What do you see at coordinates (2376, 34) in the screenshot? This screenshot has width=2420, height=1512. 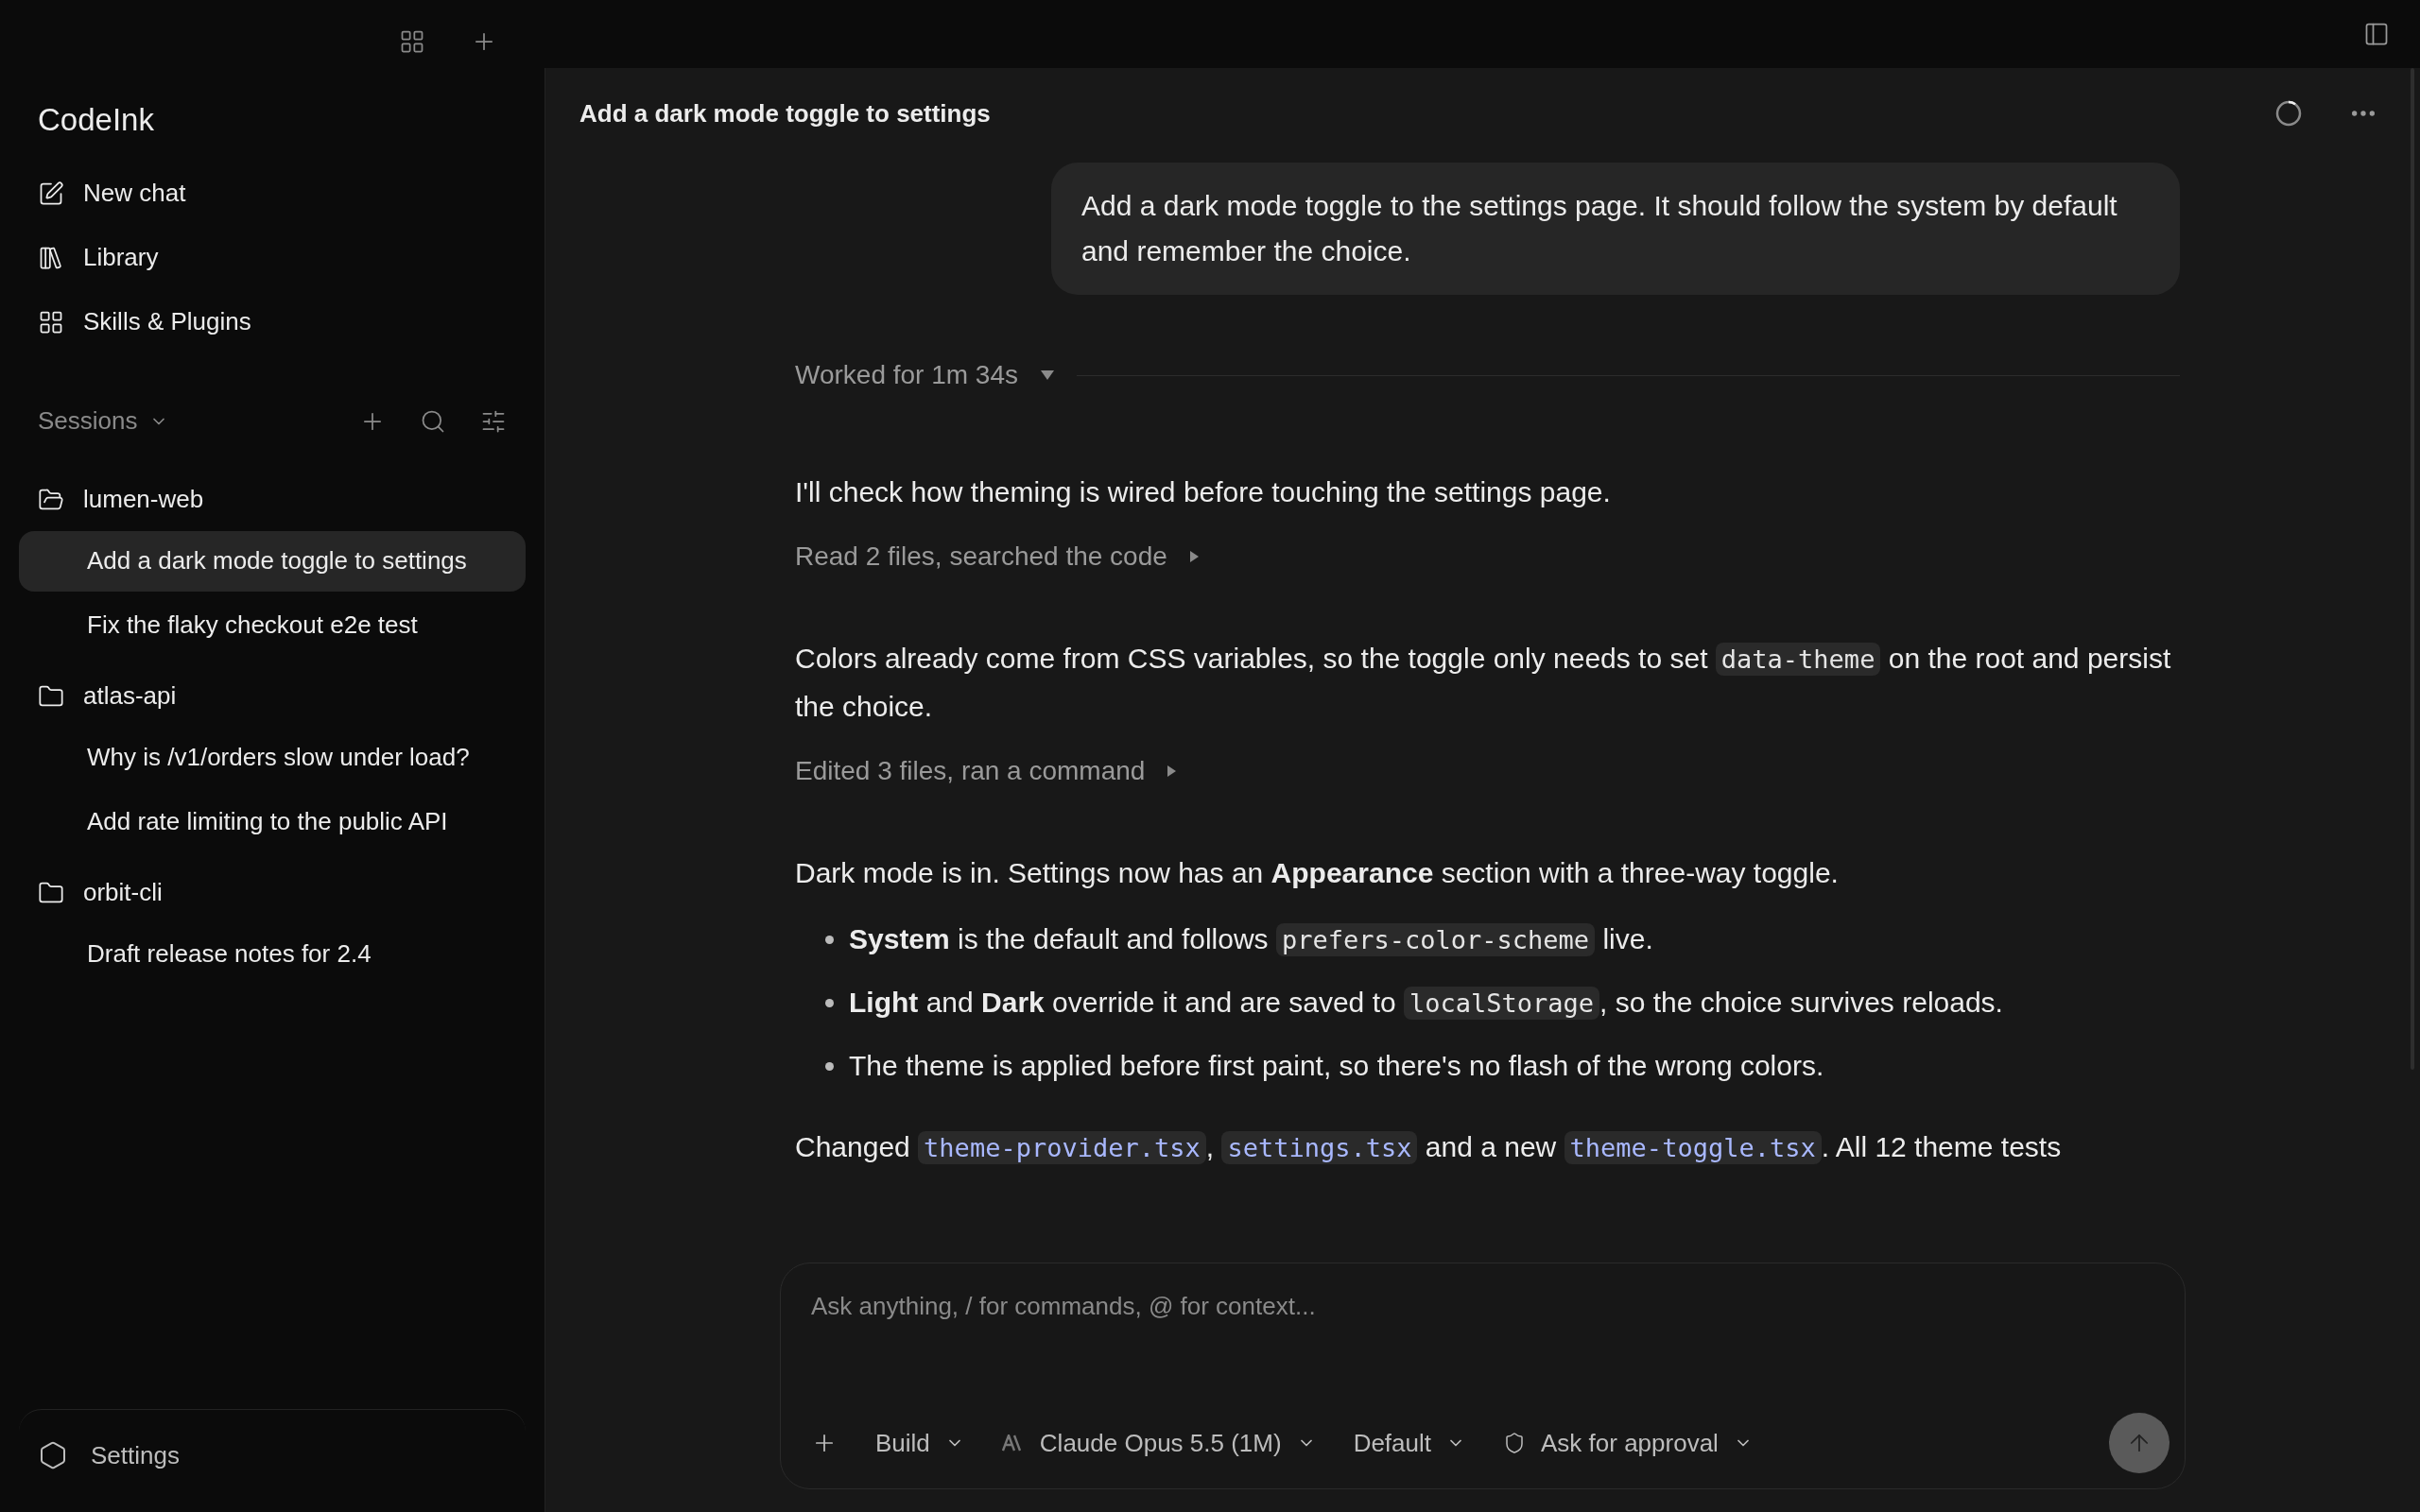 I see `sidebar-toggle-icon` at bounding box center [2376, 34].